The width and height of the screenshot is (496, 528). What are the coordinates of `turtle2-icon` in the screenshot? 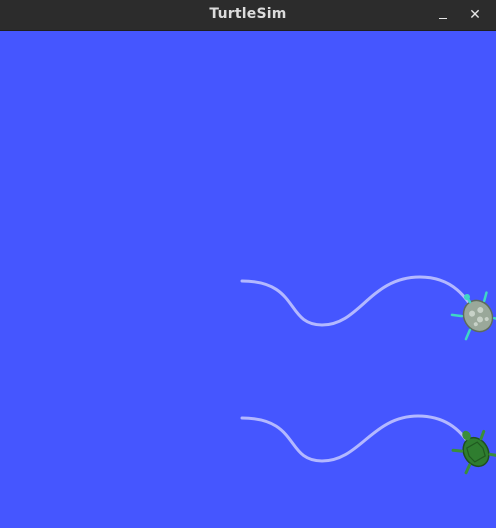 It's located at (472, 449).